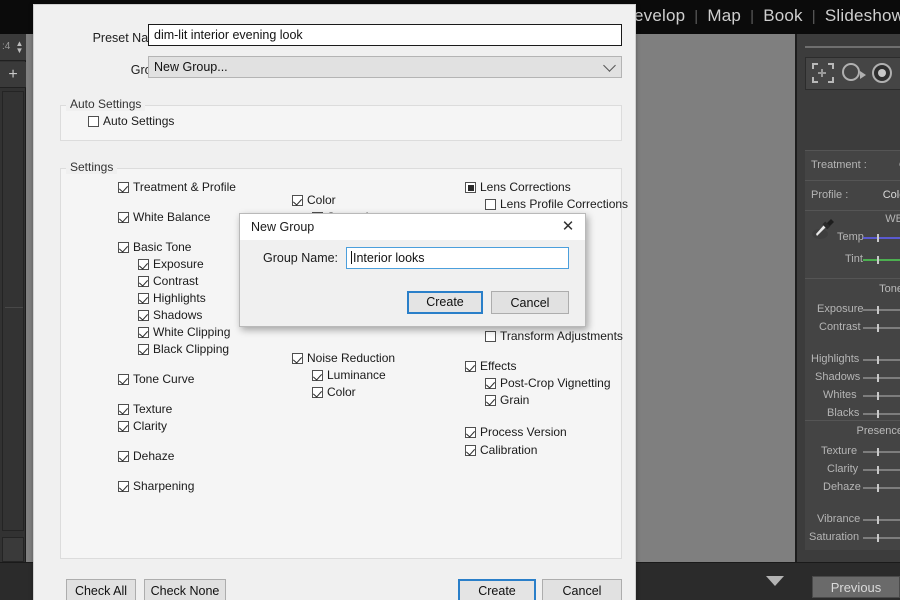 The width and height of the screenshot is (900, 600). Describe the element at coordinates (659, 15) in the screenshot. I see `module-develop: evelop` at that location.